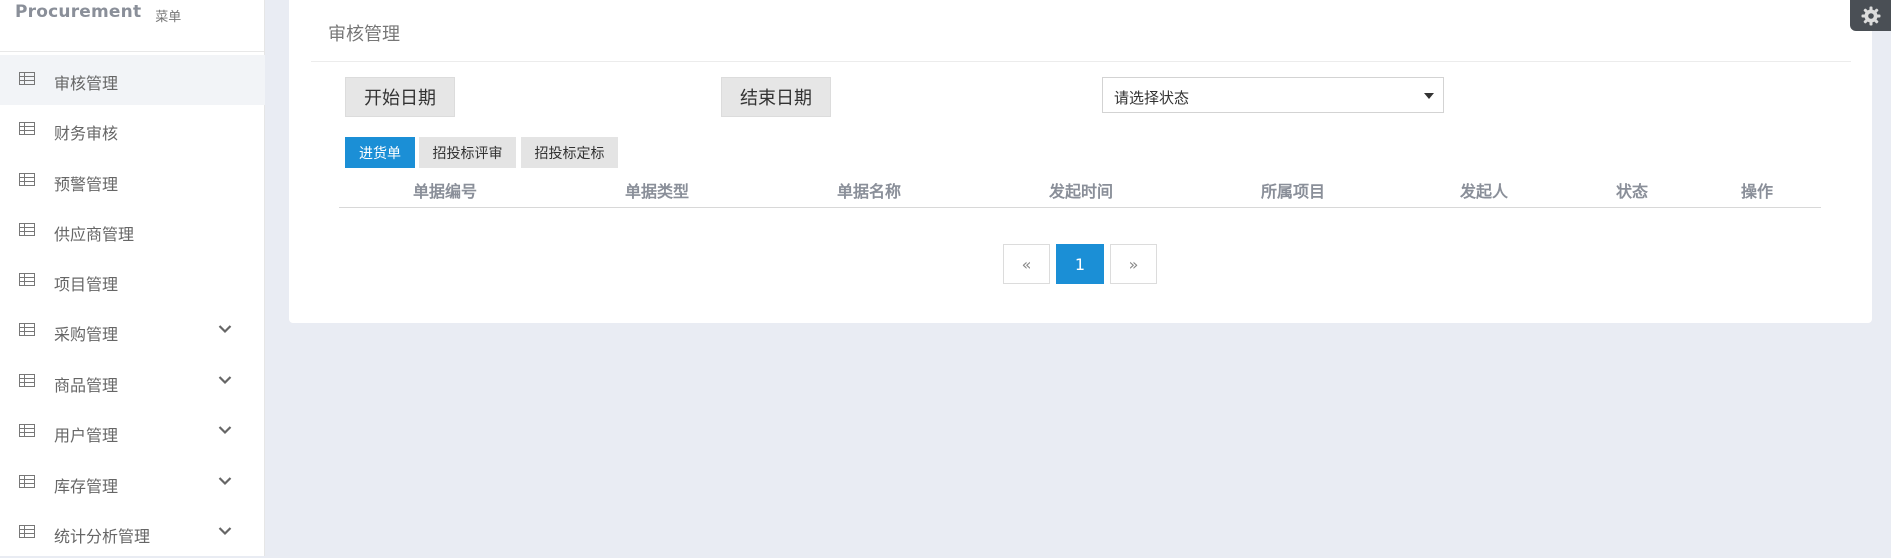 This screenshot has height=558, width=1891. I want to click on sidebar-item-label: 库存管理, so click(86, 486).